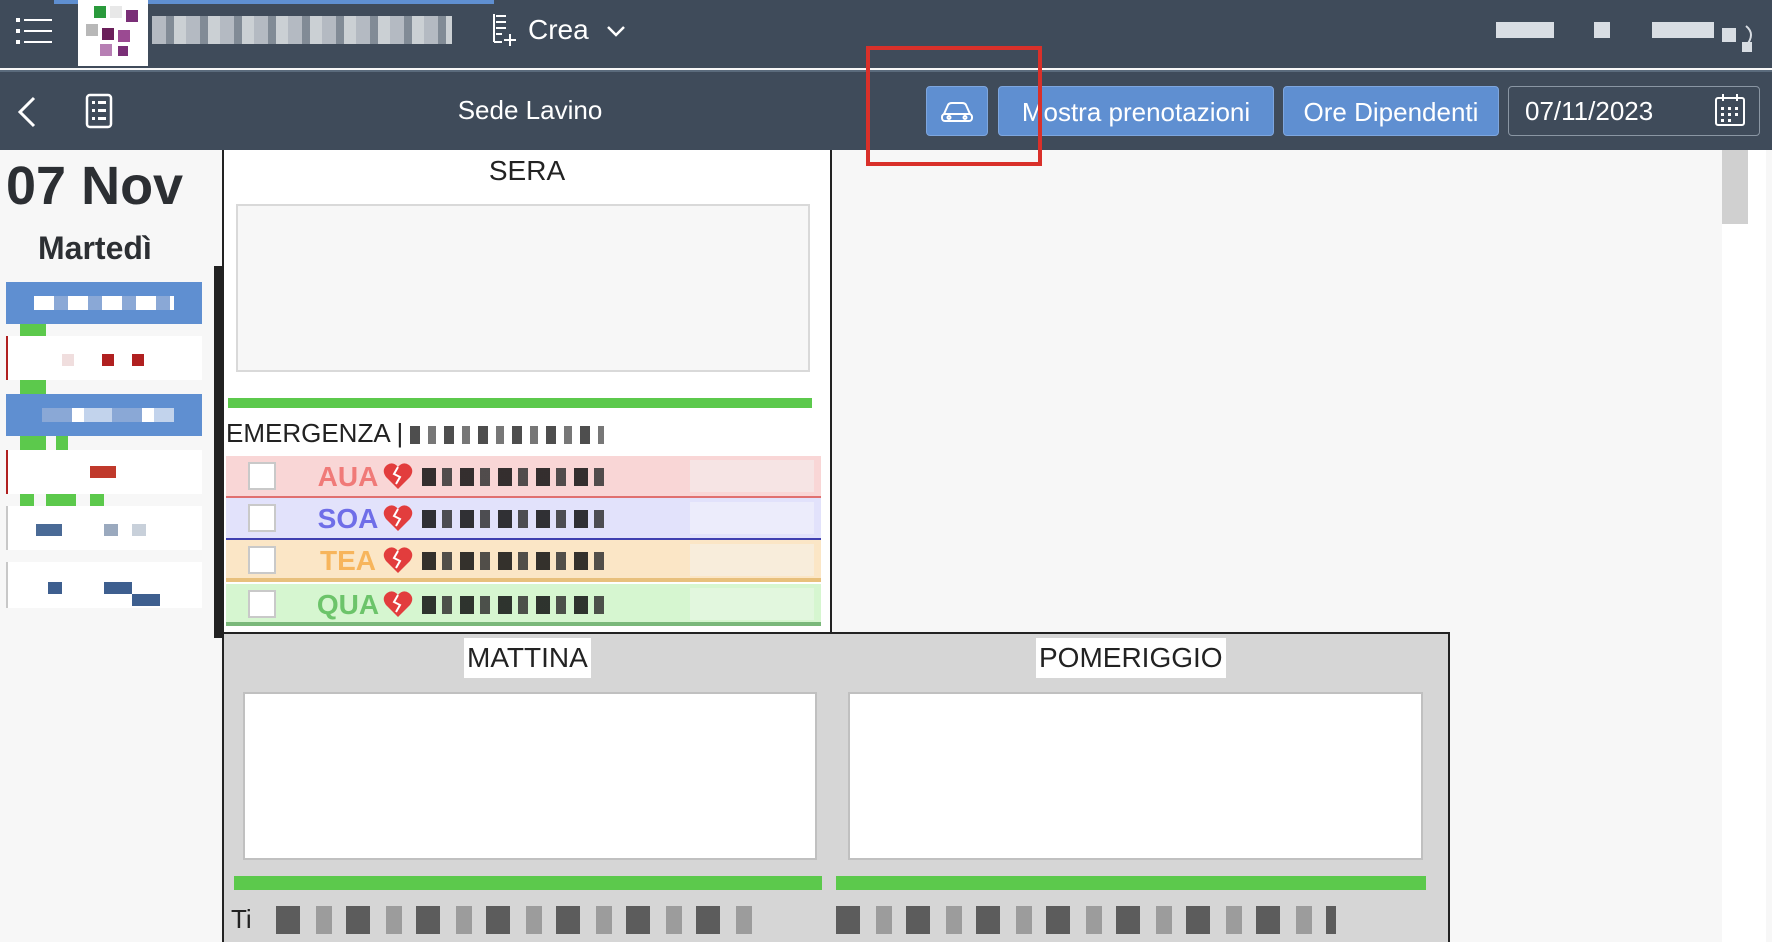  I want to click on scrollbar-track, so click(1744, 546).